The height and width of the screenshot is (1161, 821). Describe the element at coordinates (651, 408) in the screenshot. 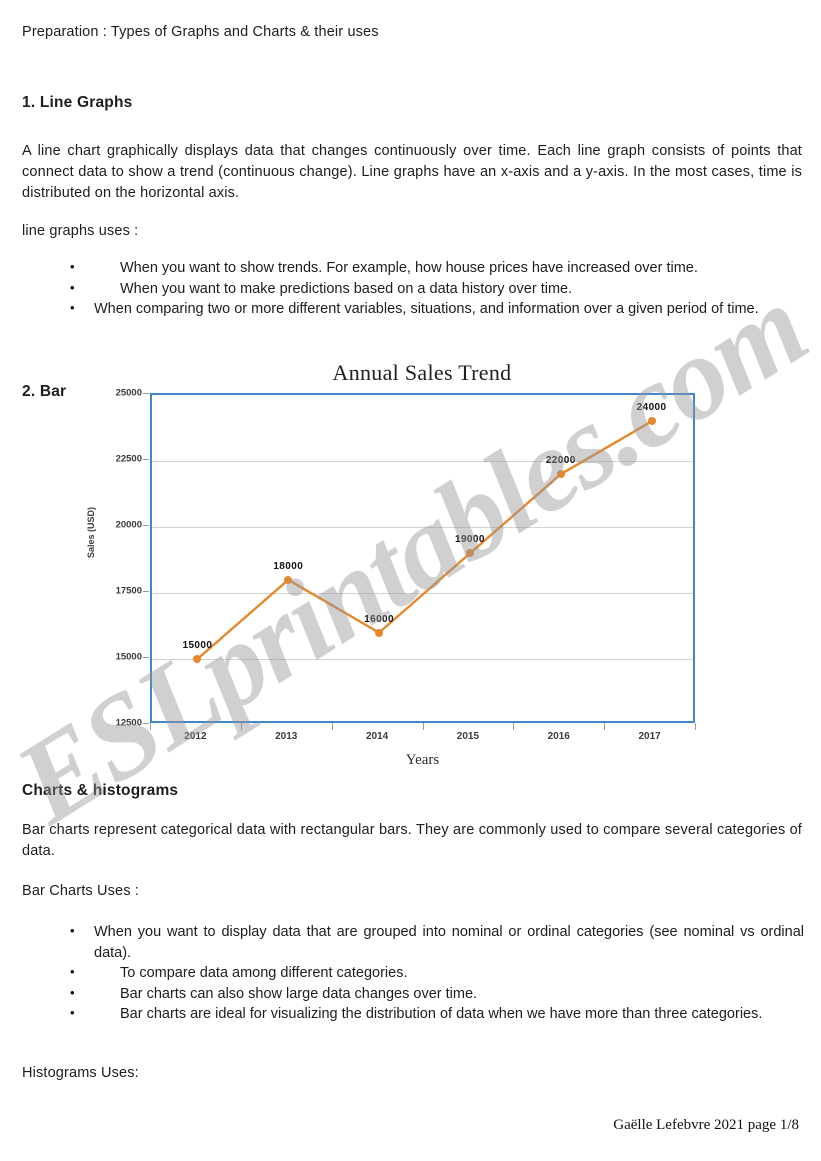

I see `data-point-label: 24000` at that location.